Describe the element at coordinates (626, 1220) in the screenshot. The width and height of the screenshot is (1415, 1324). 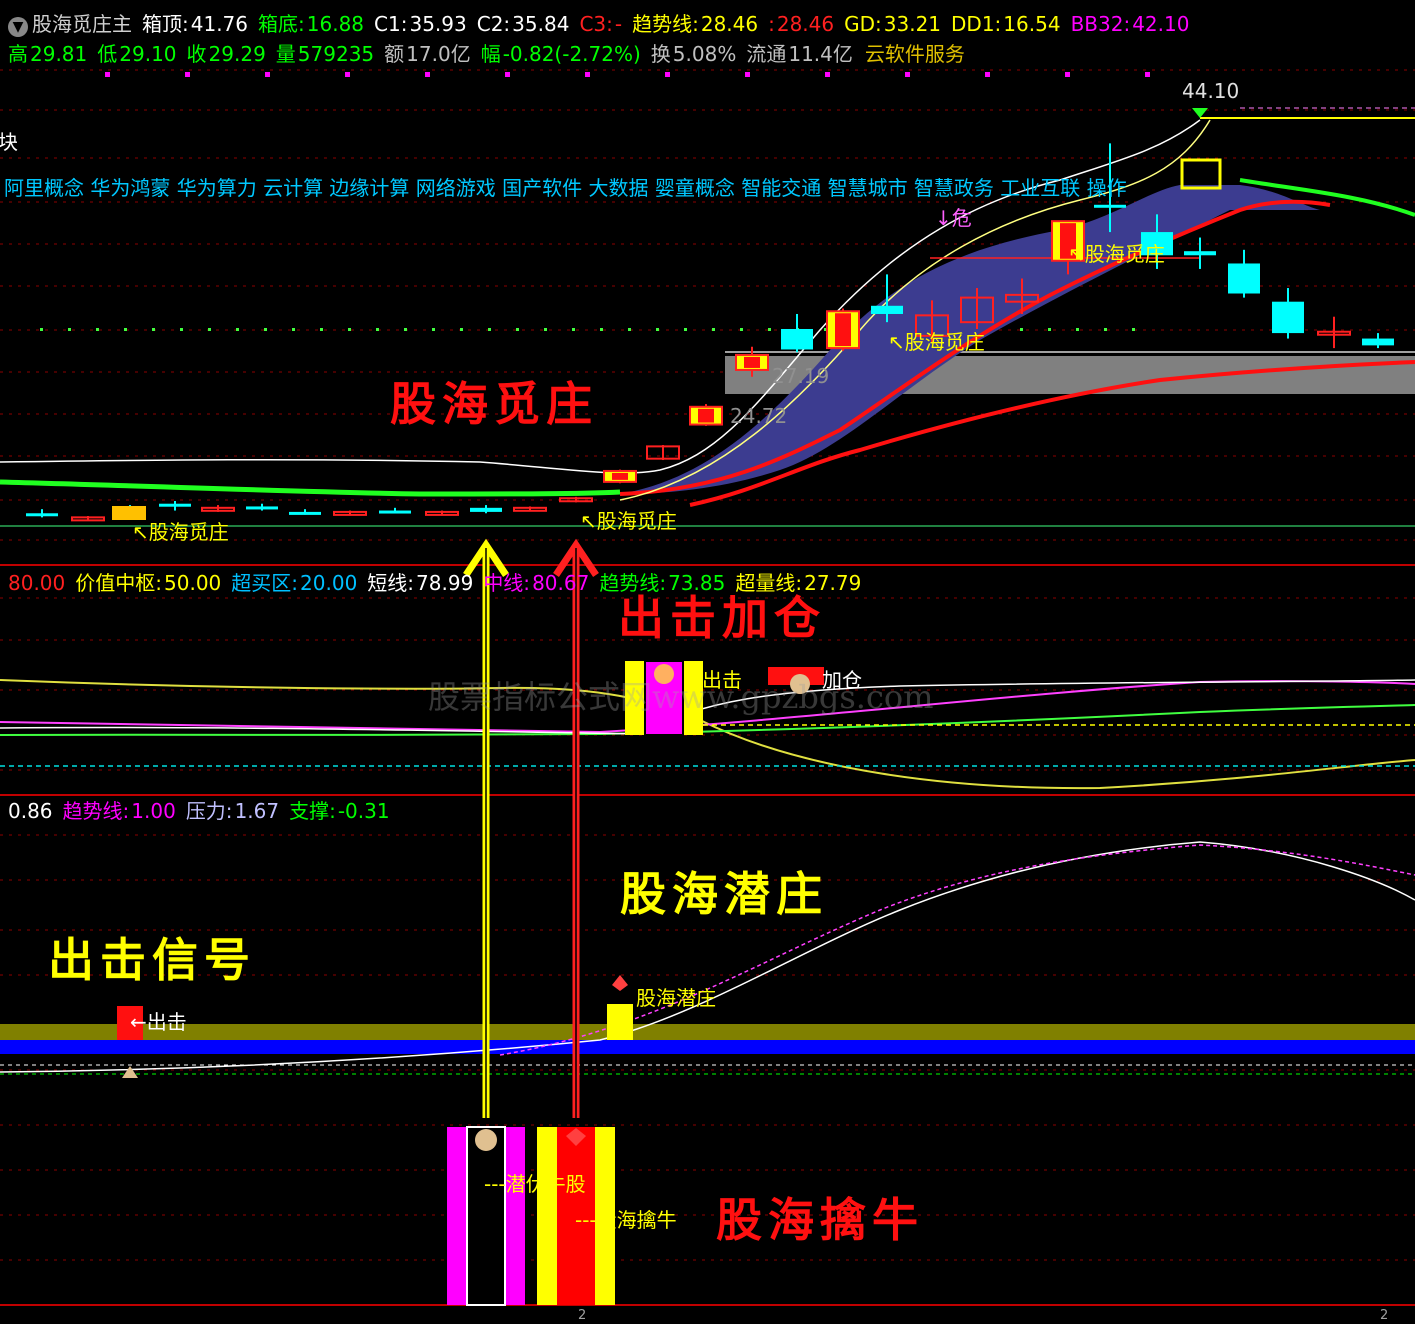
I see `tag-catch-bull: ---股海擒牛` at that location.